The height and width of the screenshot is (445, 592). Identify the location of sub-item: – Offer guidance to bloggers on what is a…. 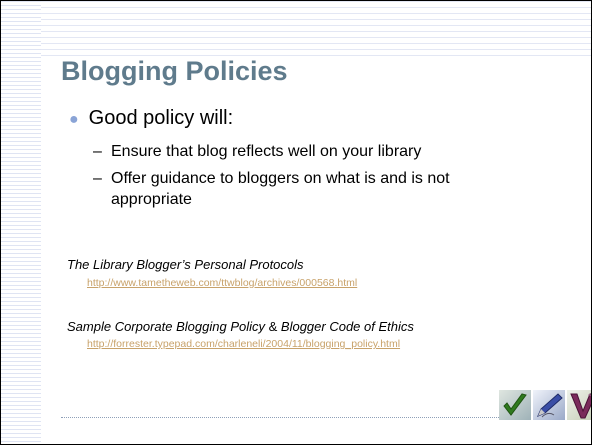
(312, 189).